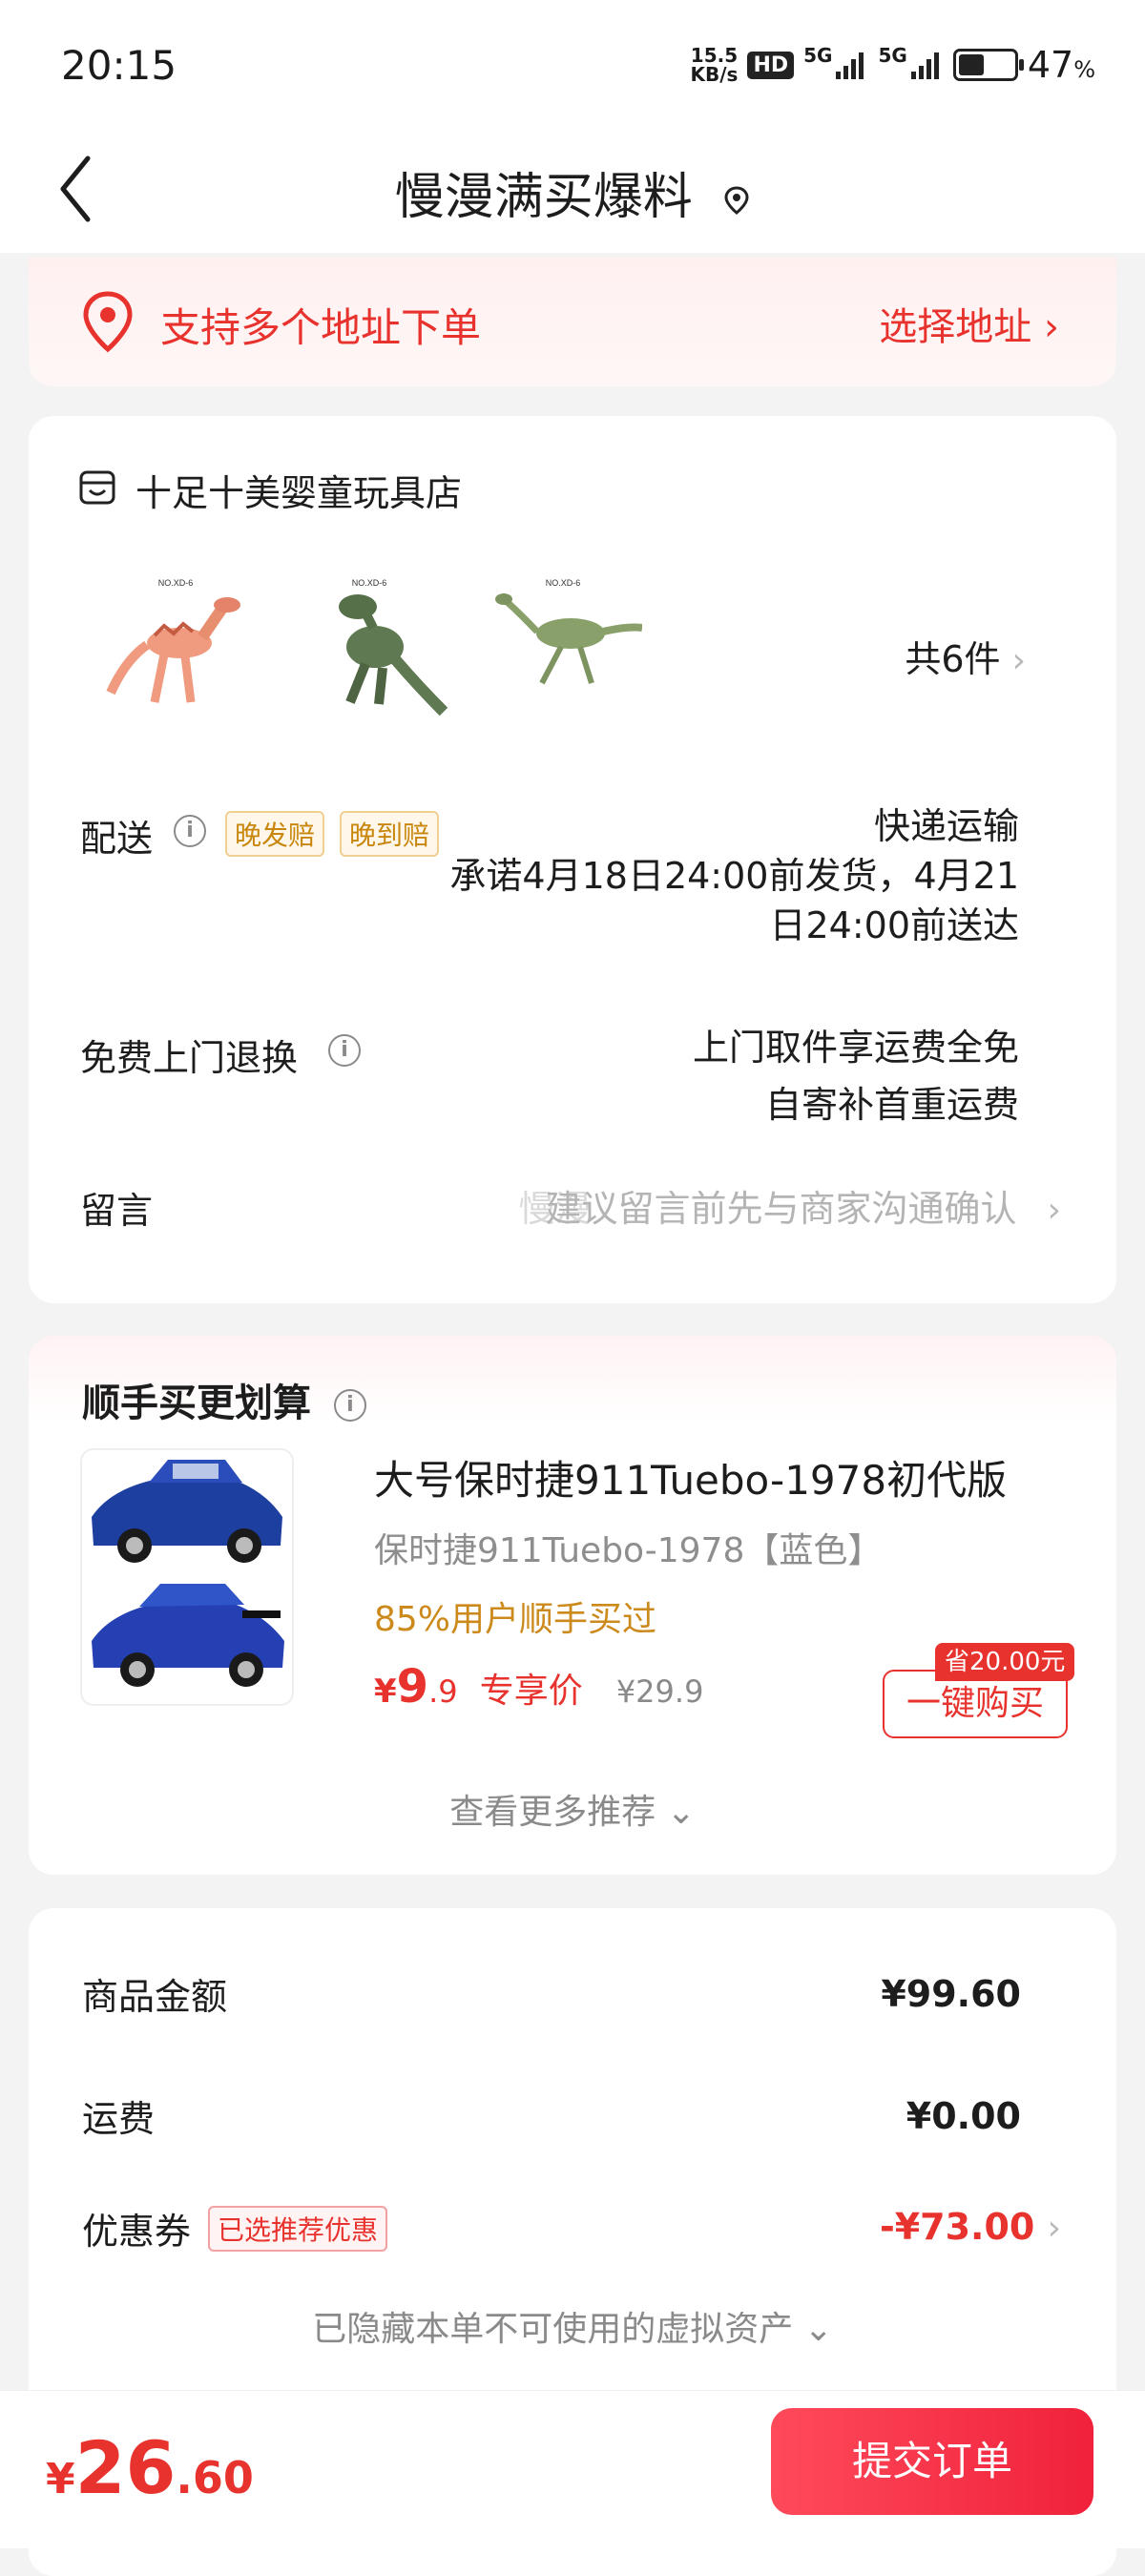 Image resolution: width=1145 pixels, height=2576 pixels. I want to click on 5g-label: 5G, so click(818, 55).